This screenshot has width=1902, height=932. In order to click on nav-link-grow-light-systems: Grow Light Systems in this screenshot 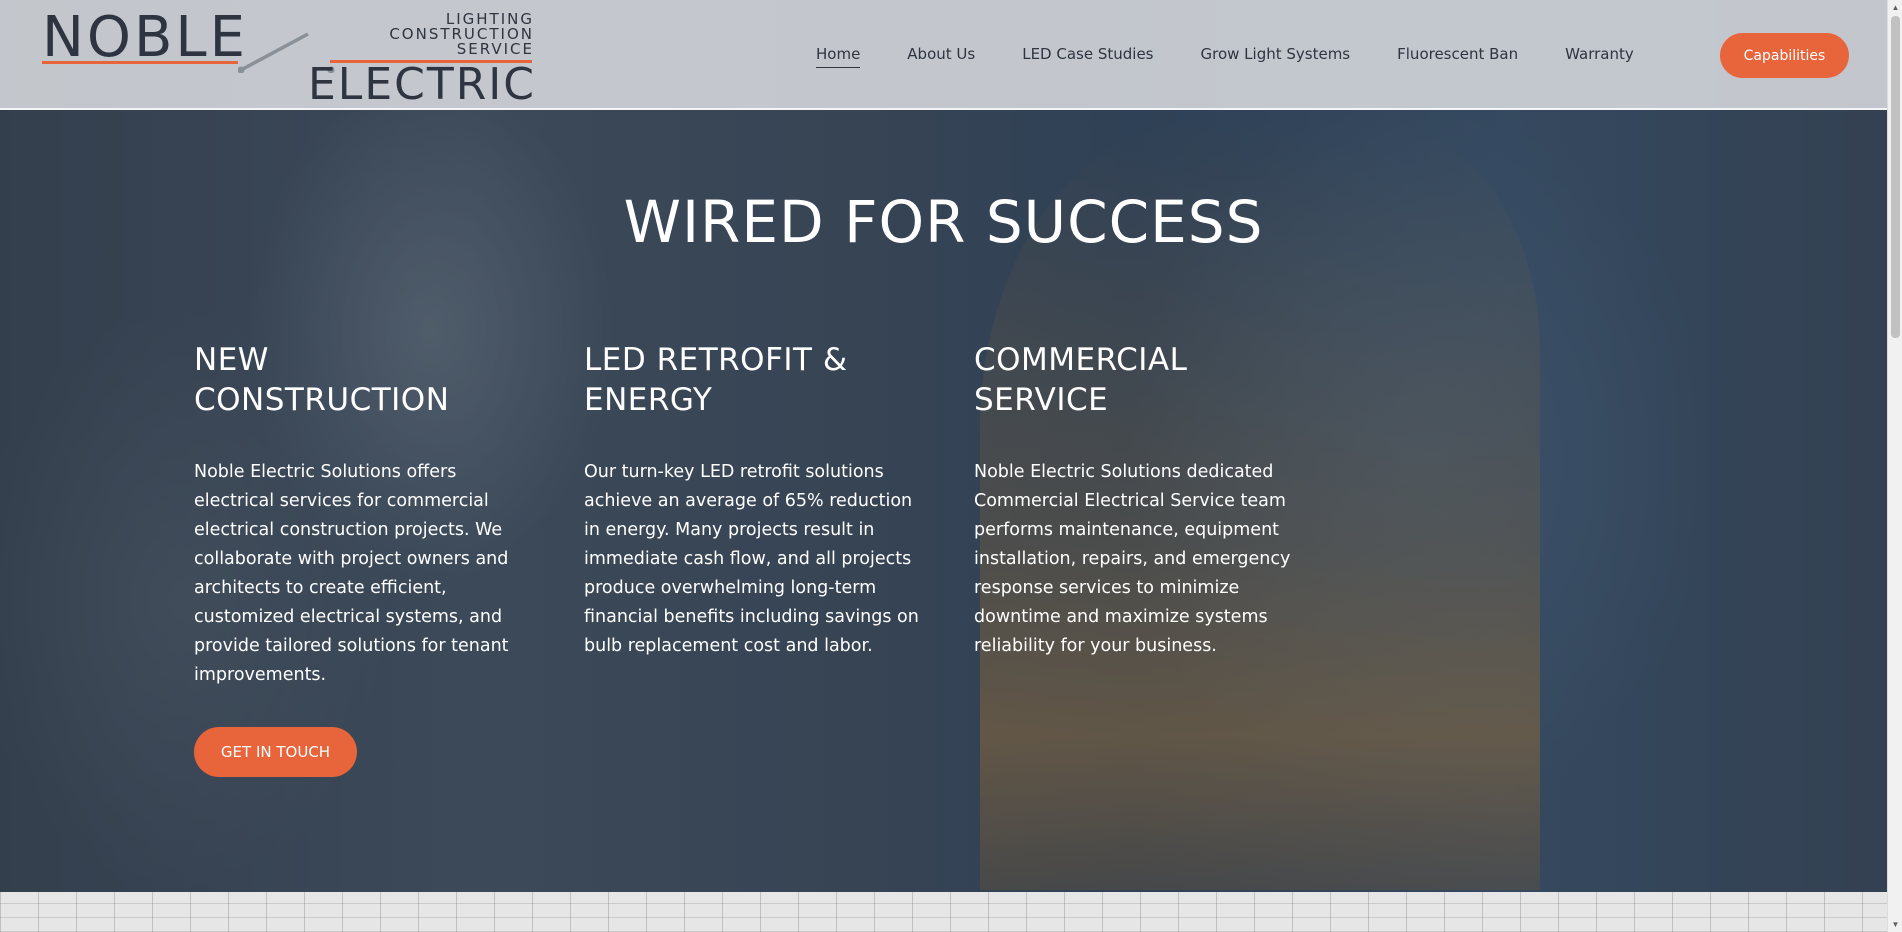, I will do `click(1276, 56)`.